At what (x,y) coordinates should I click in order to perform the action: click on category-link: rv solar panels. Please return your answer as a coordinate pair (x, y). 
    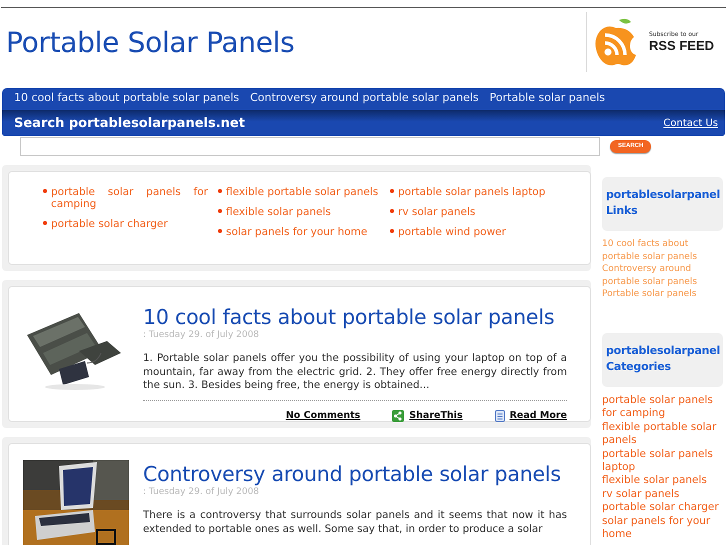
    Looking at the image, I should click on (437, 212).